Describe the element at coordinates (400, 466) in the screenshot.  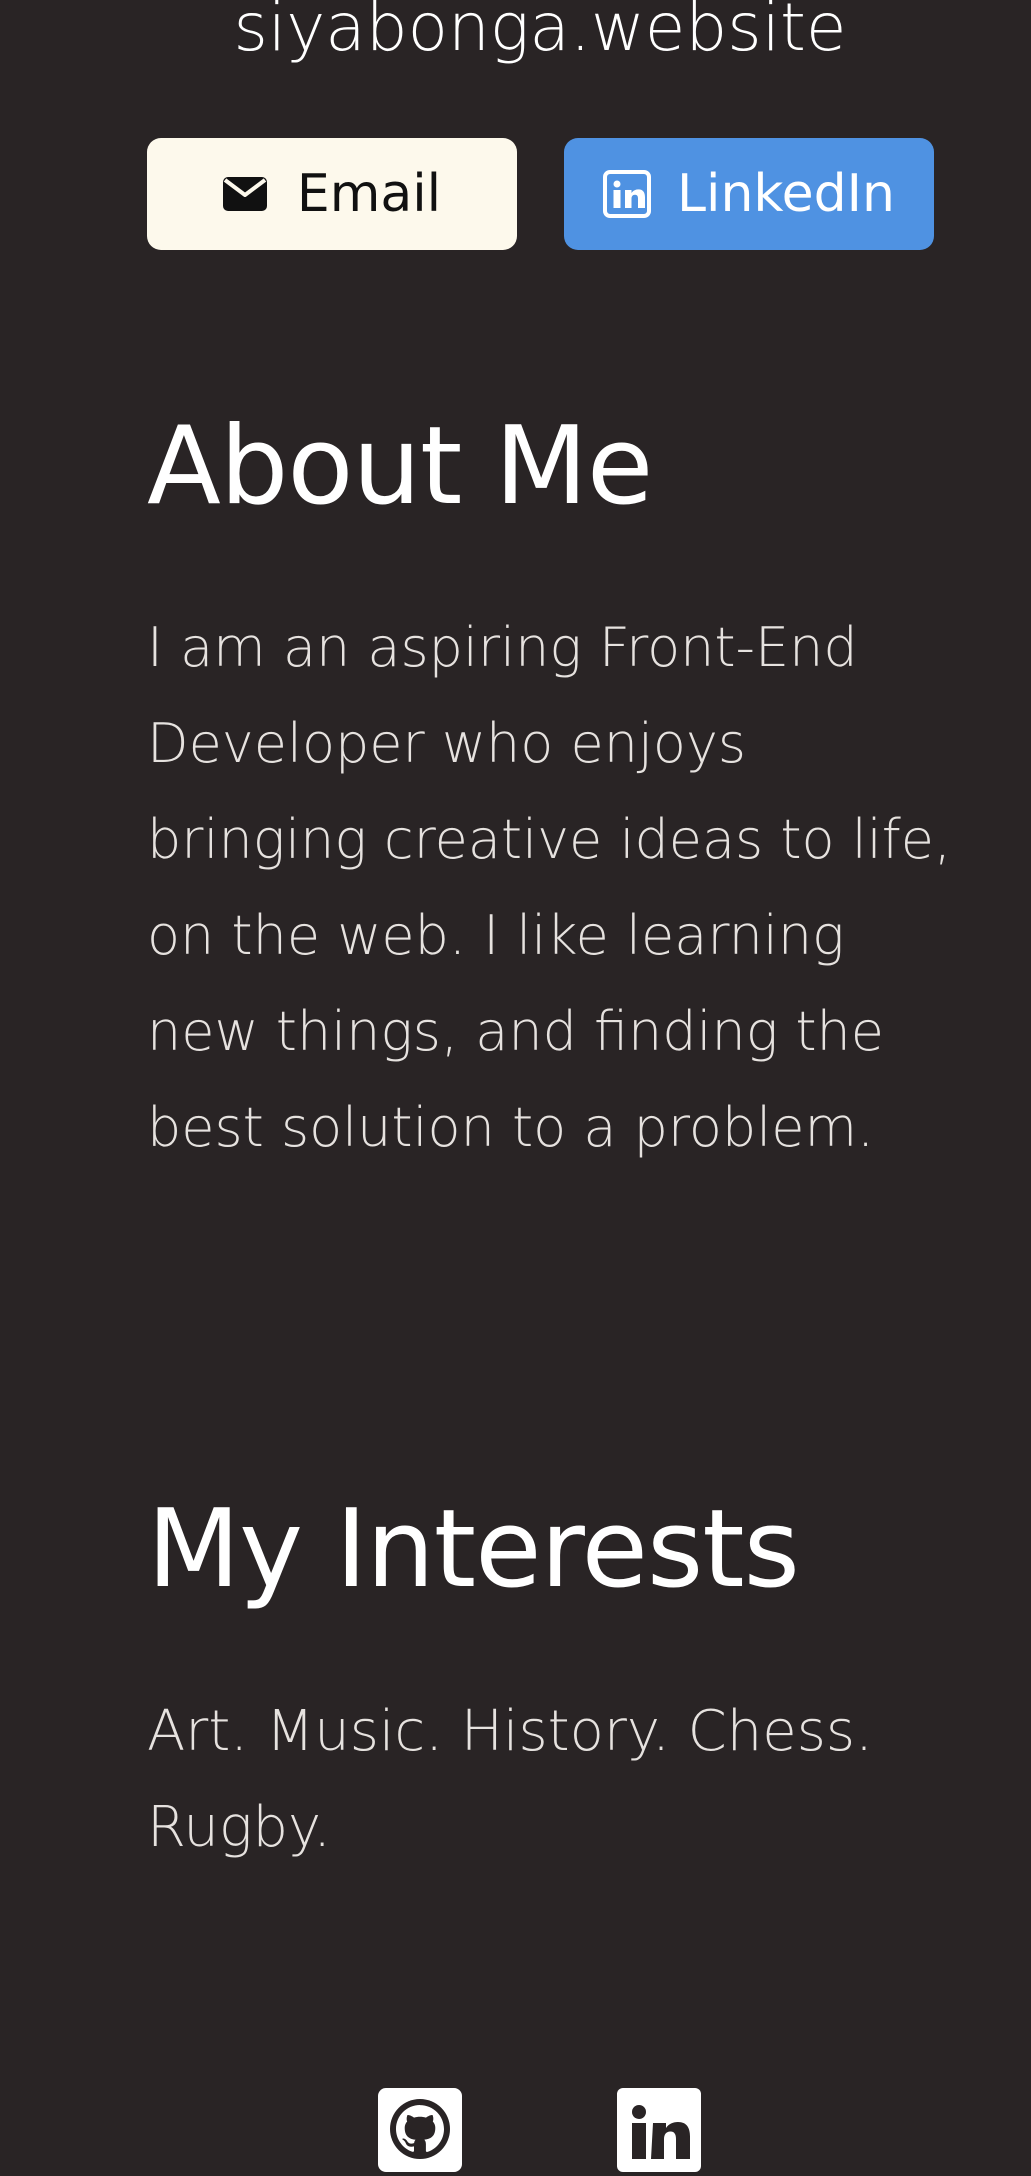
I see `about-heading: About Me` at that location.